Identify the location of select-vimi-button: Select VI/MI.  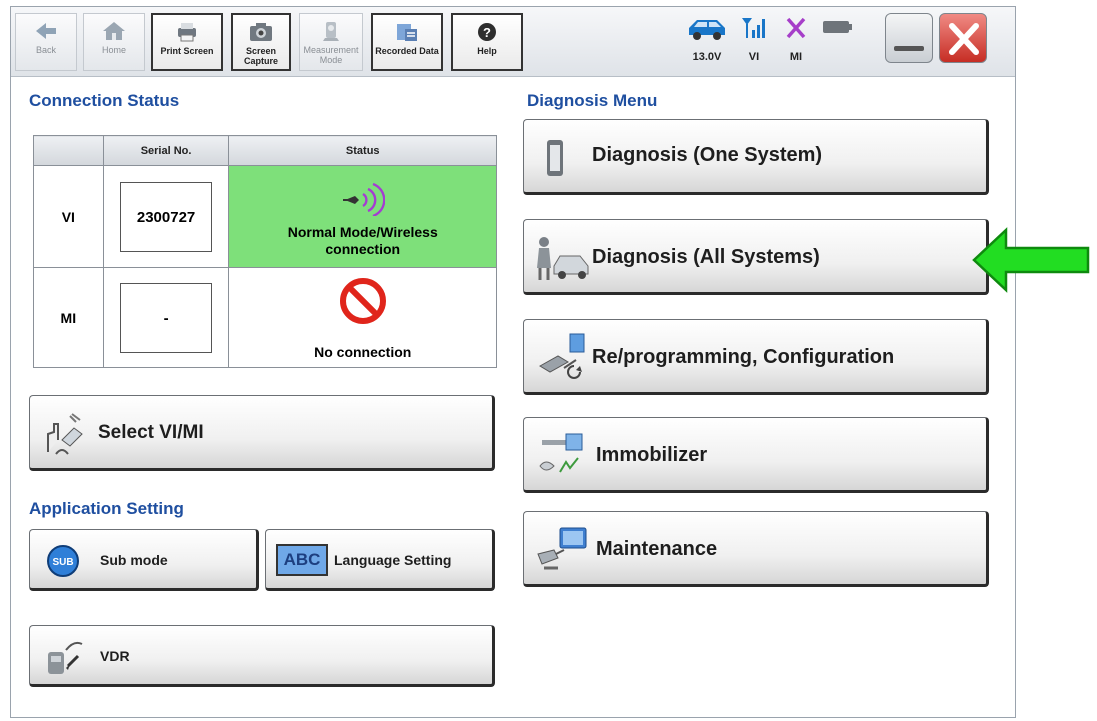
(262, 433).